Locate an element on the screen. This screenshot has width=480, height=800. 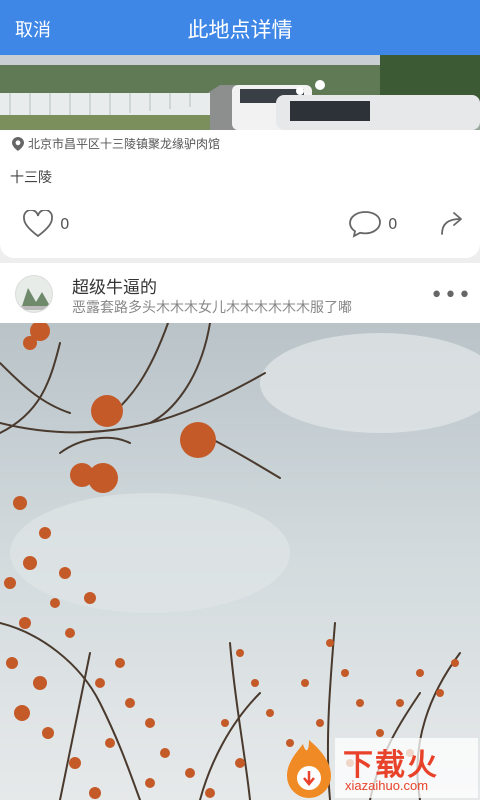
location-pin-icon is located at coordinates (18, 143).